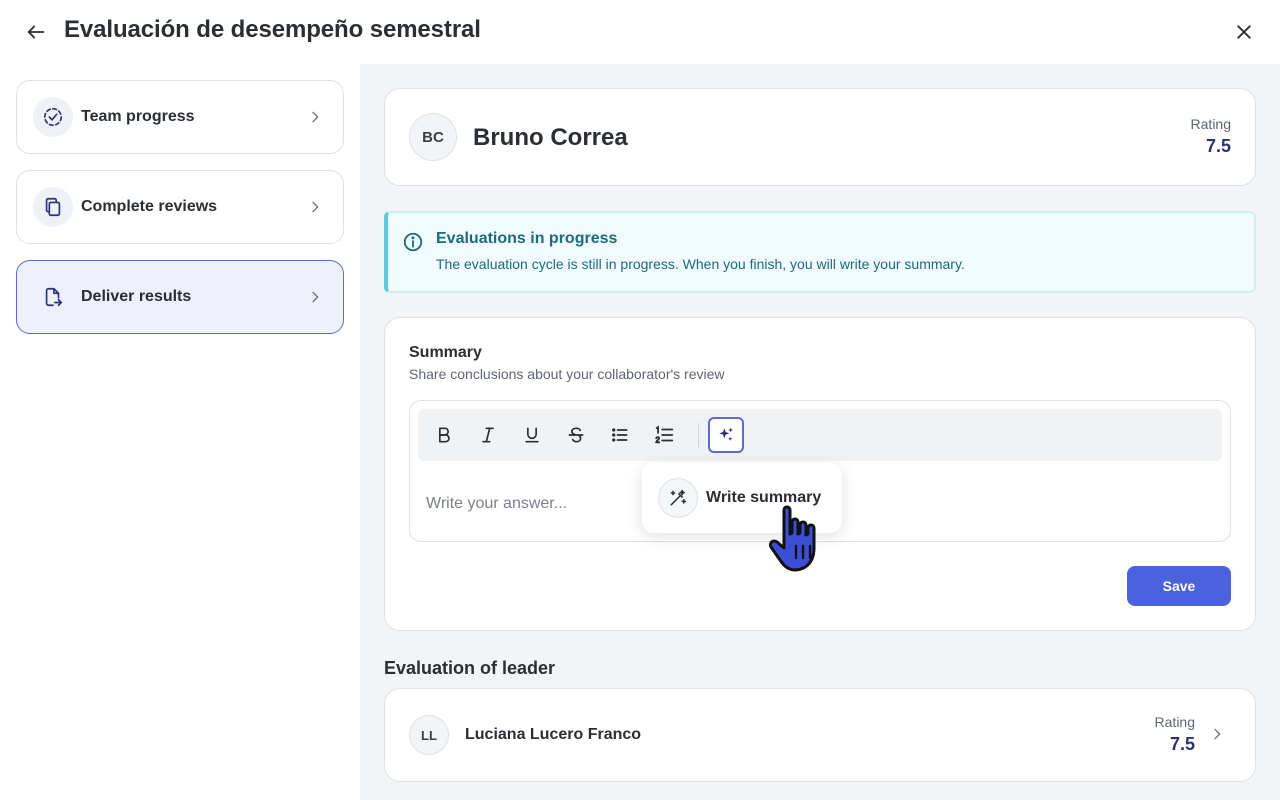  Describe the element at coordinates (433, 137) in the screenshot. I see `avatar: BC` at that location.